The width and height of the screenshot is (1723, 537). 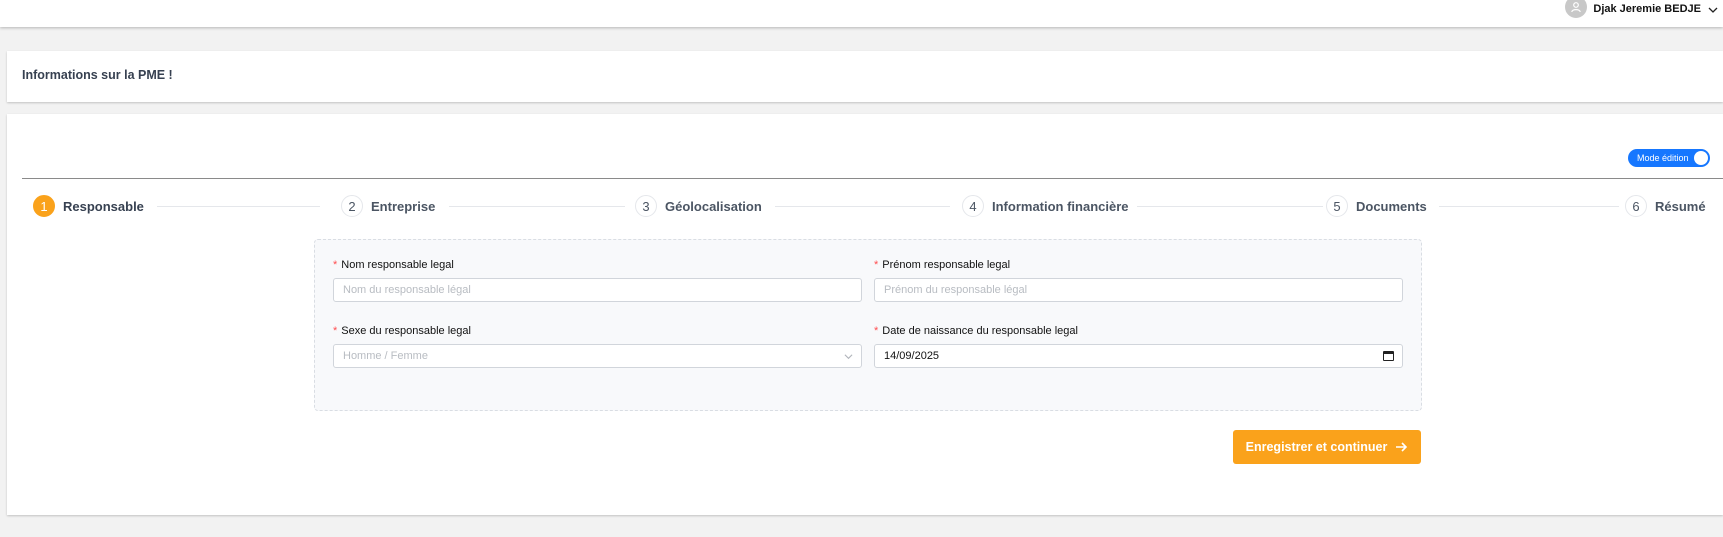 I want to click on step-label: Information financière, so click(x=1060, y=206).